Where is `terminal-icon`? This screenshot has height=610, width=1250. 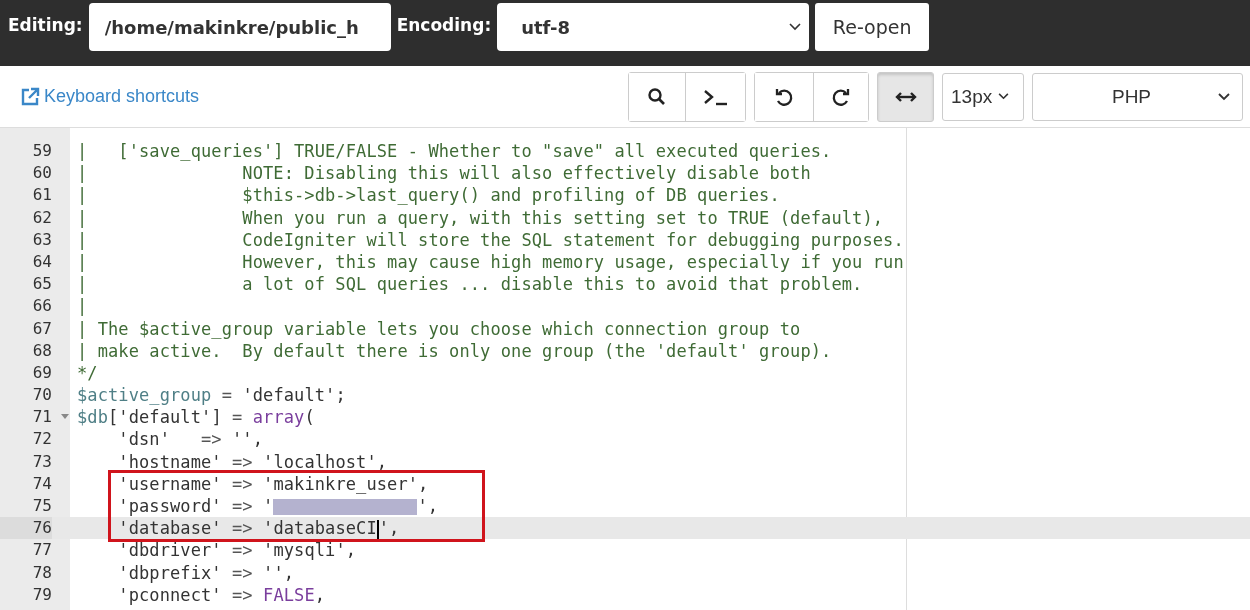
terminal-icon is located at coordinates (715, 96).